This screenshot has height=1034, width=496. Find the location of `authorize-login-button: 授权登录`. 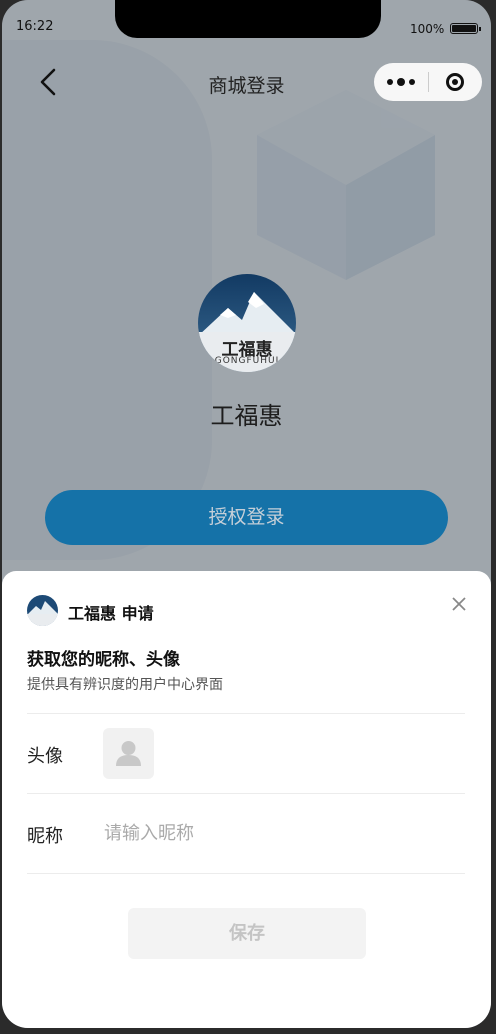

authorize-login-button: 授权登录 is located at coordinates (246, 517).